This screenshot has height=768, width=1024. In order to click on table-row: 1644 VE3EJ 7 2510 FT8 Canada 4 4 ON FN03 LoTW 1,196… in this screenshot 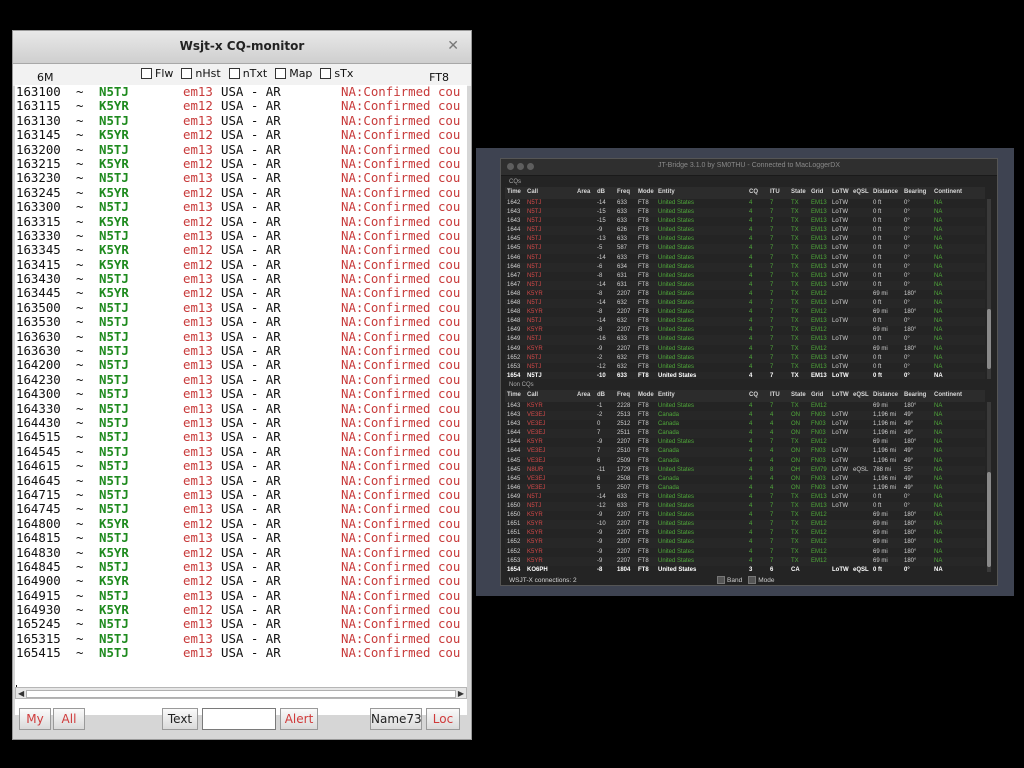, I will do `click(745, 452)`.